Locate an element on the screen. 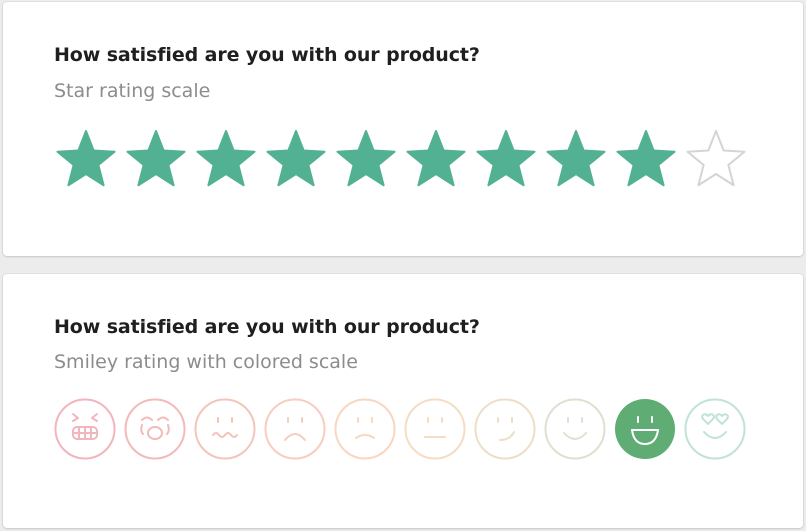 Image resolution: width=806 pixels, height=531 pixels. grimace-icon is located at coordinates (85, 429).